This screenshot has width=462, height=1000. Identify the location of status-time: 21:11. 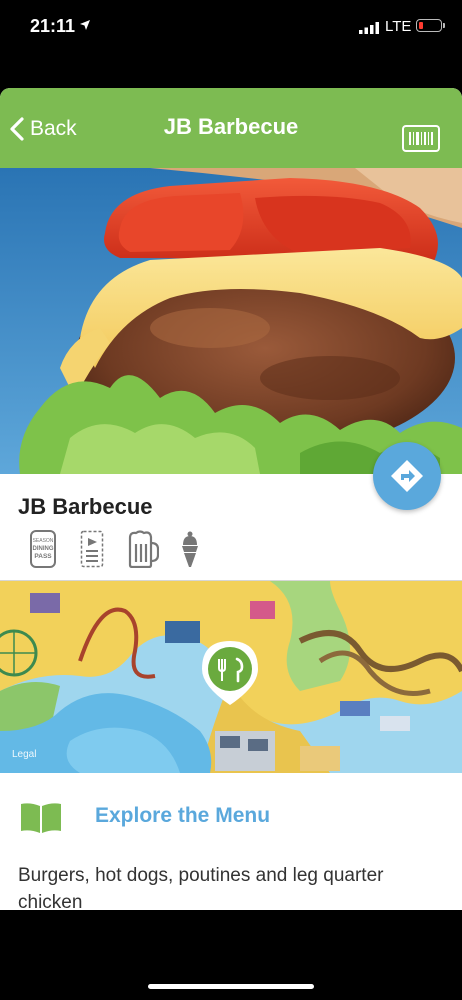
(53, 26).